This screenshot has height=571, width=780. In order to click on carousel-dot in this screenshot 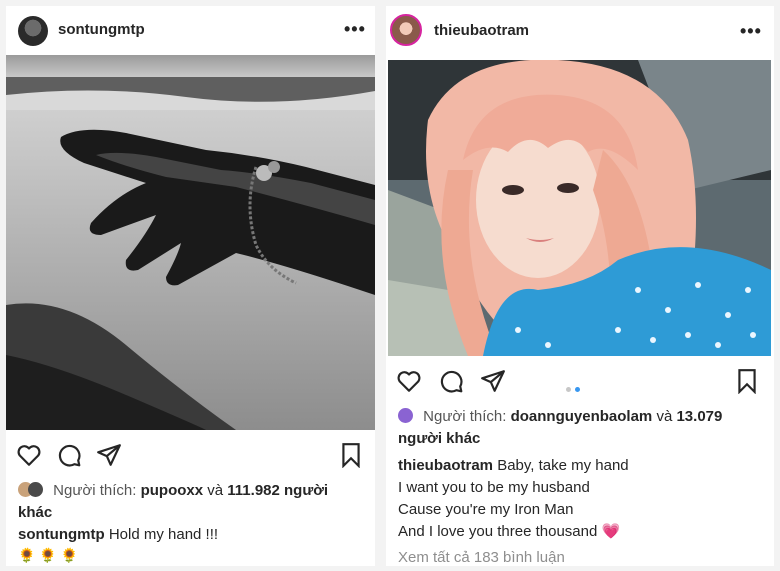, I will do `click(568, 389)`.